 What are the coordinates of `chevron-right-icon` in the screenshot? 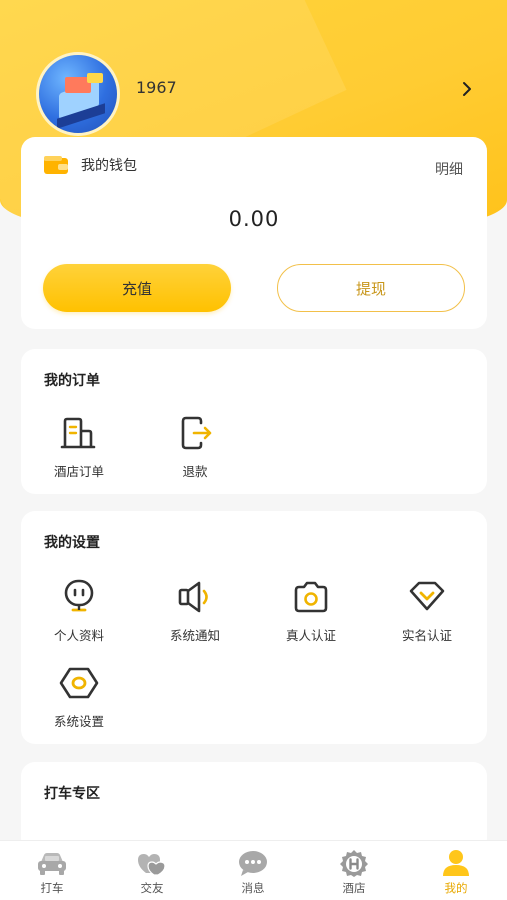 It's located at (467, 89).